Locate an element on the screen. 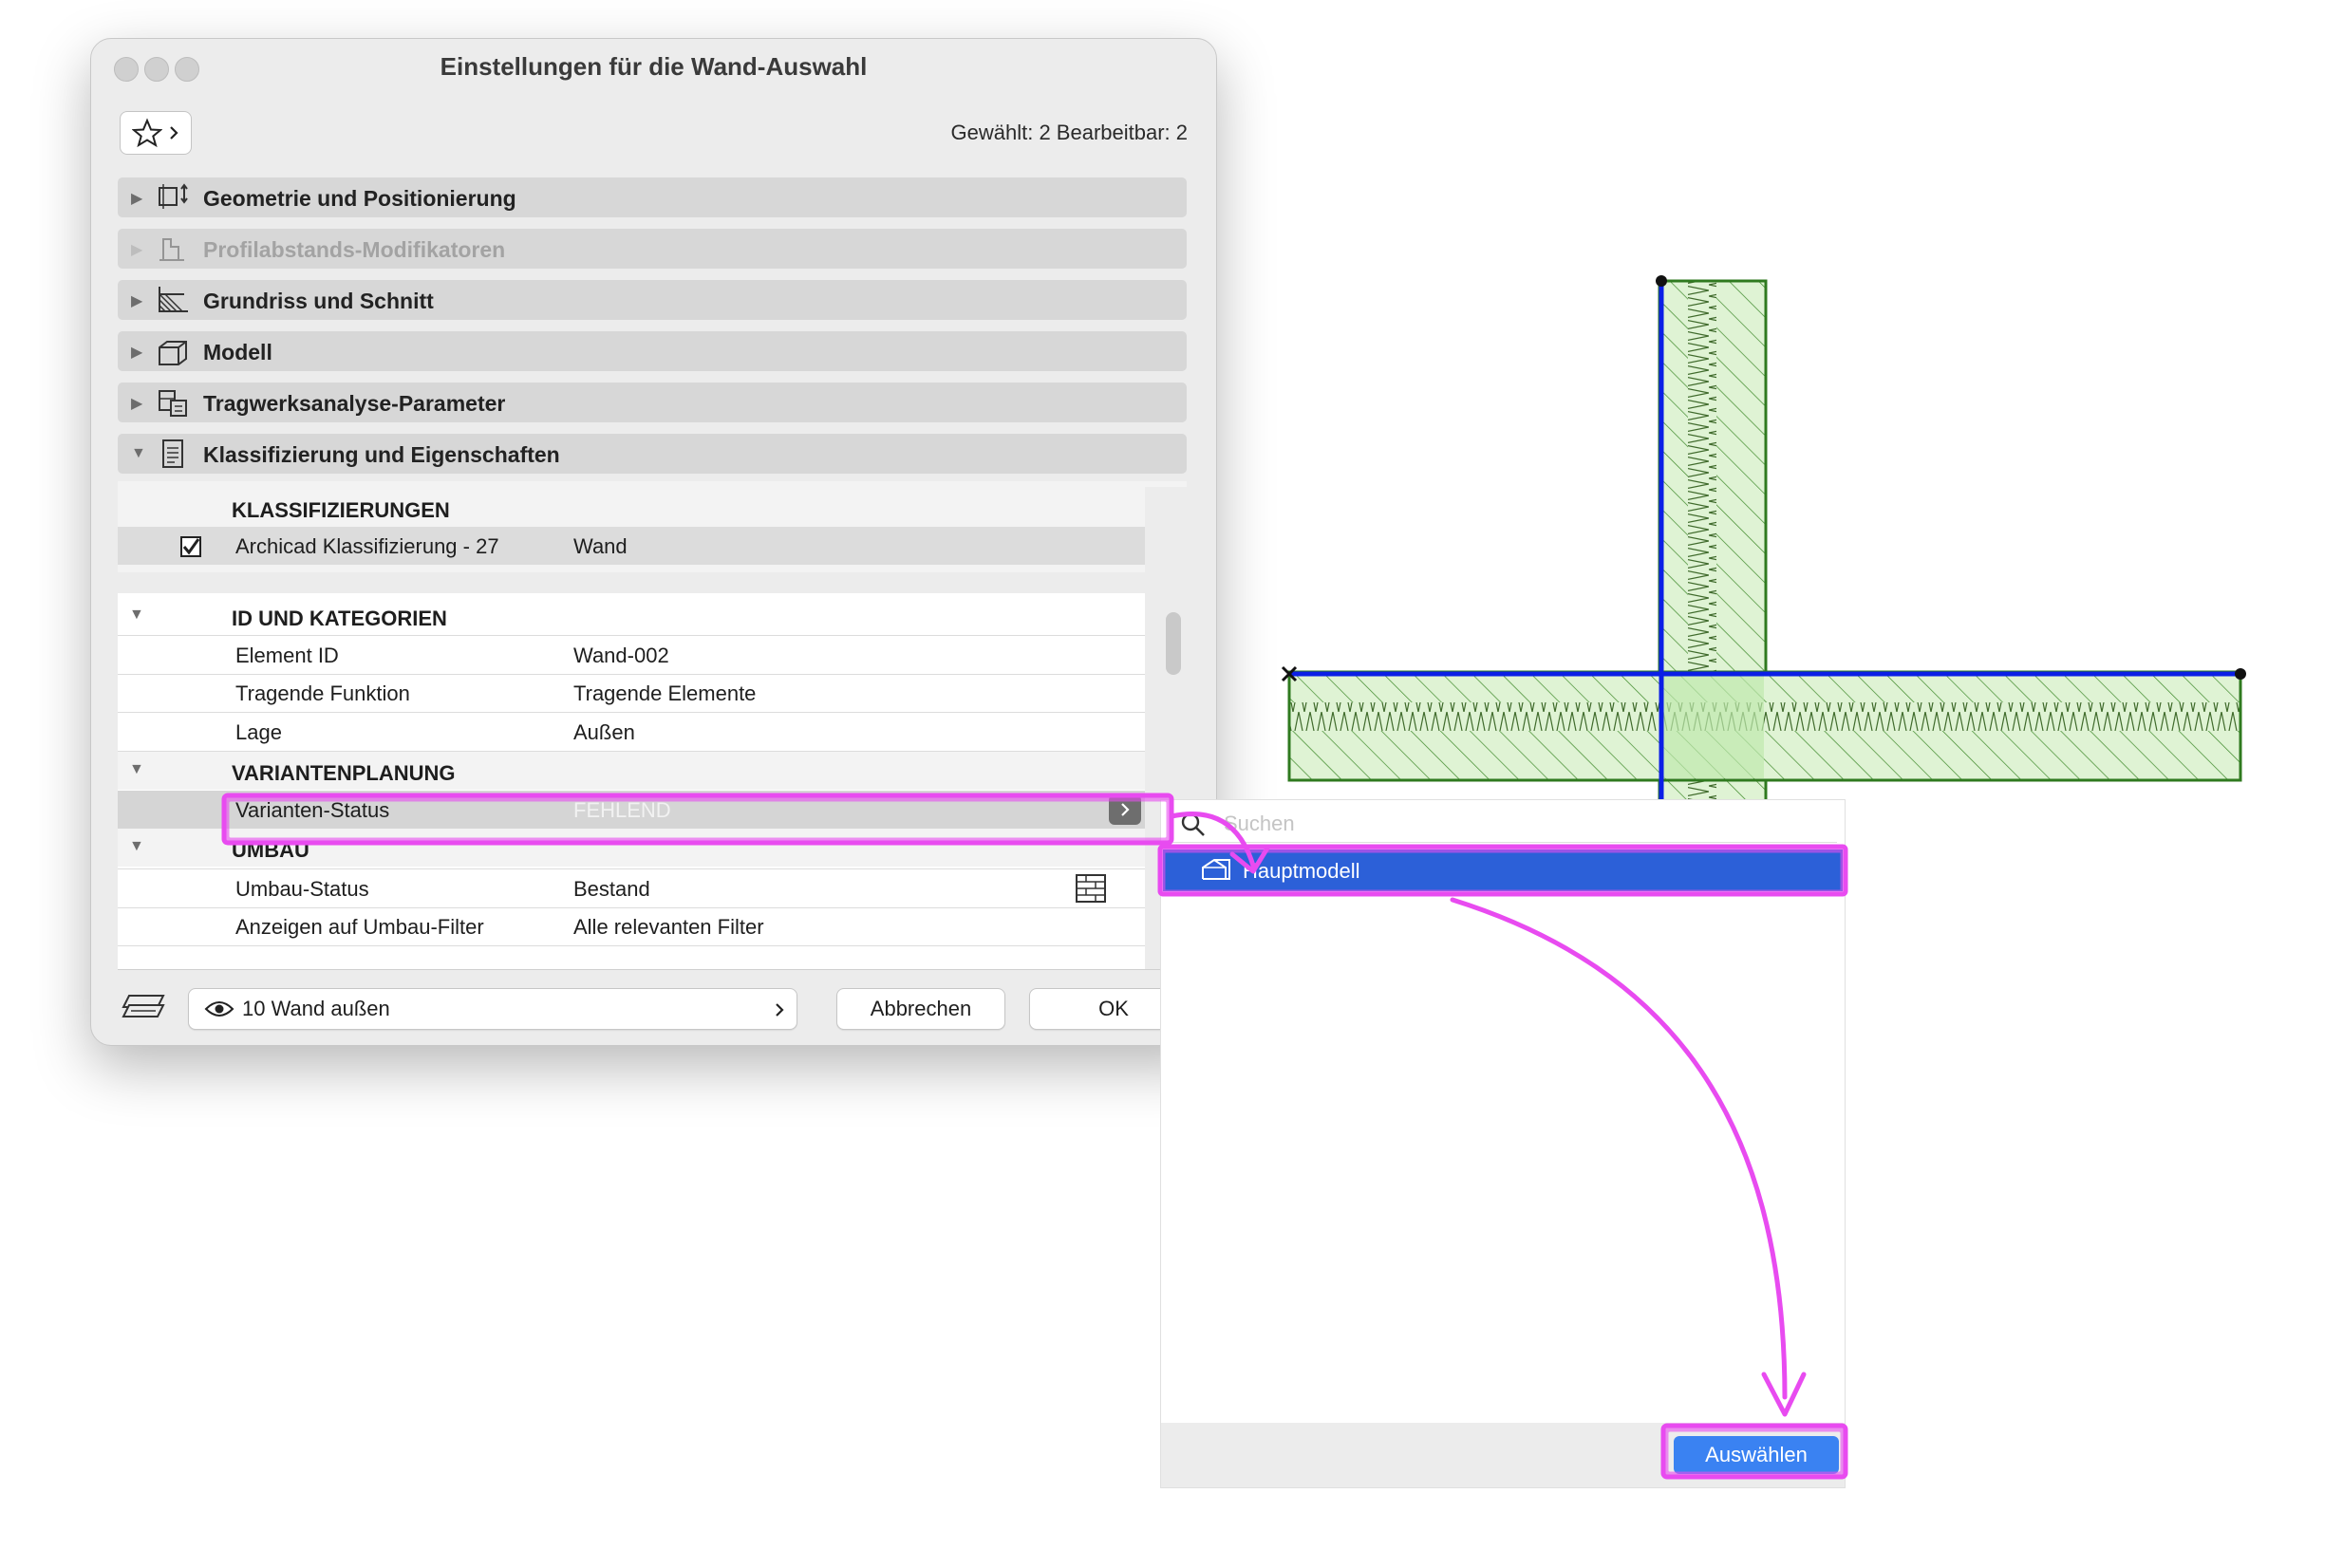 Image resolution: width=2343 pixels, height=1568 pixels. panel-model: ▶ Modell is located at coordinates (652, 351).